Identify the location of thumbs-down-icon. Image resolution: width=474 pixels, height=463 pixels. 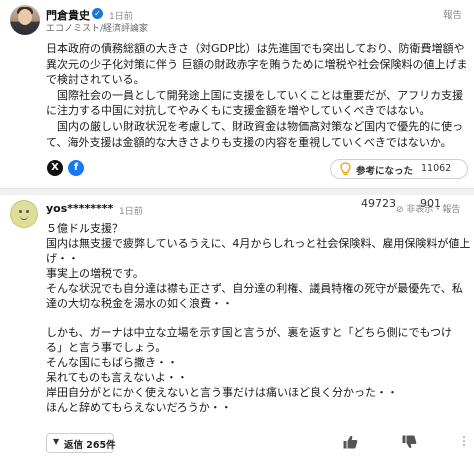
(409, 442).